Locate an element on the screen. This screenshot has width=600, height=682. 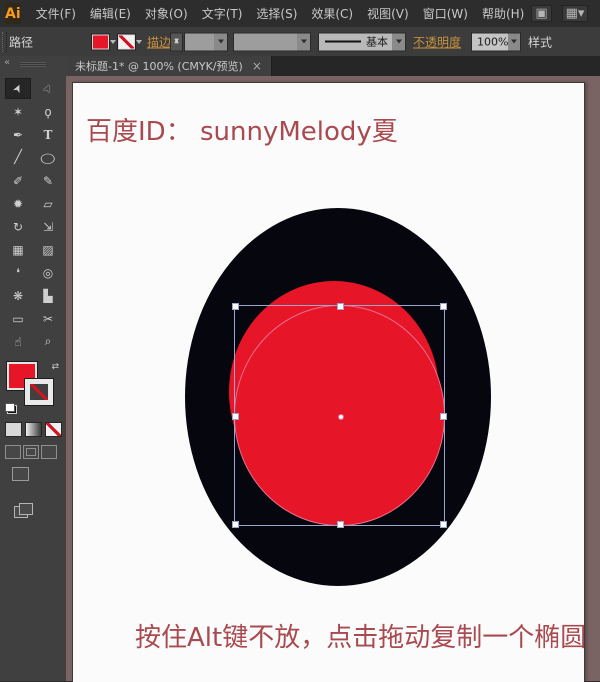
opacity-panel-link: 不透明度 is located at coordinates (437, 41).